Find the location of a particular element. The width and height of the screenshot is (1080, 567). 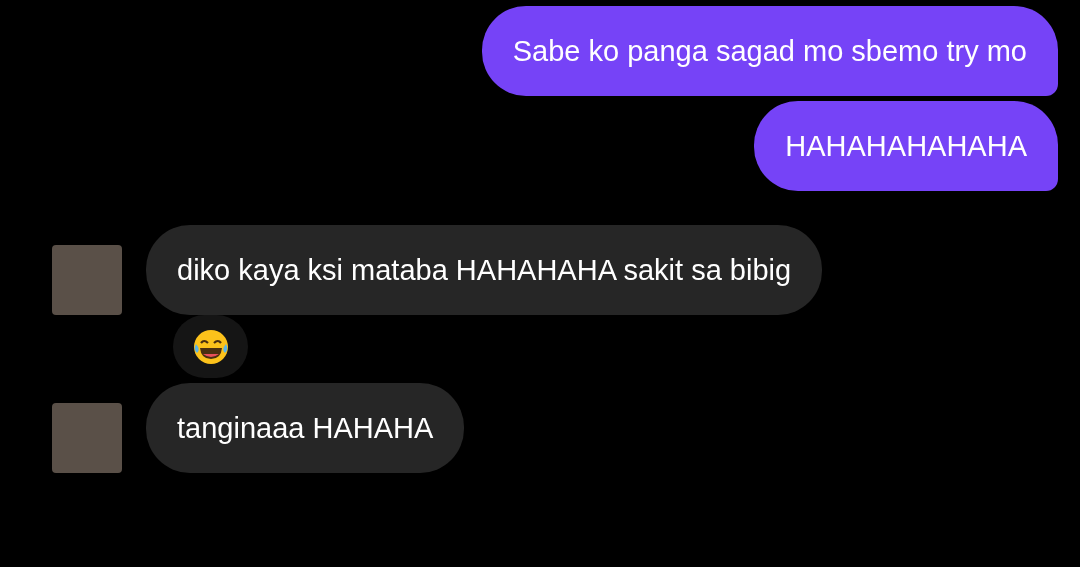

message-bubble: tanginaaa HAHAHA is located at coordinates (305, 428).